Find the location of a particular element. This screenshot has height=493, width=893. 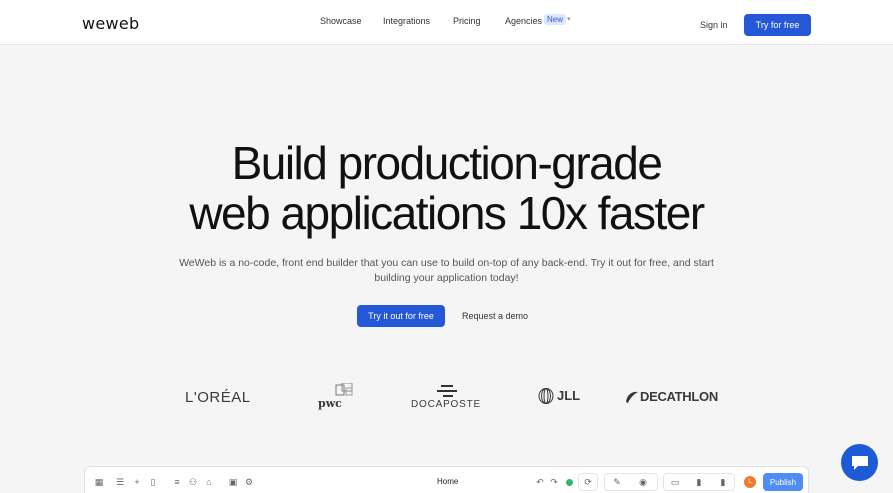

jll-wordmark: JLL is located at coordinates (569, 395).